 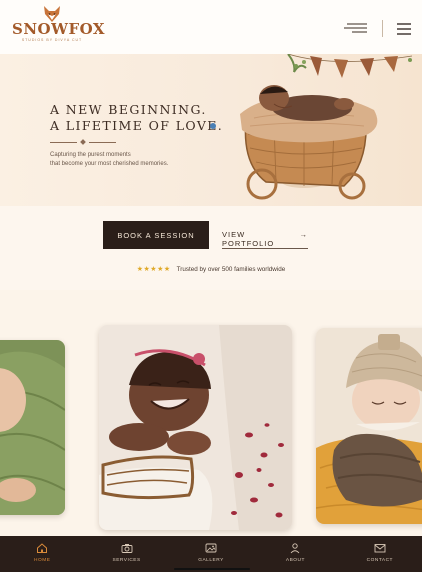 I want to click on arrow-right-icon: →, so click(x=303, y=234).